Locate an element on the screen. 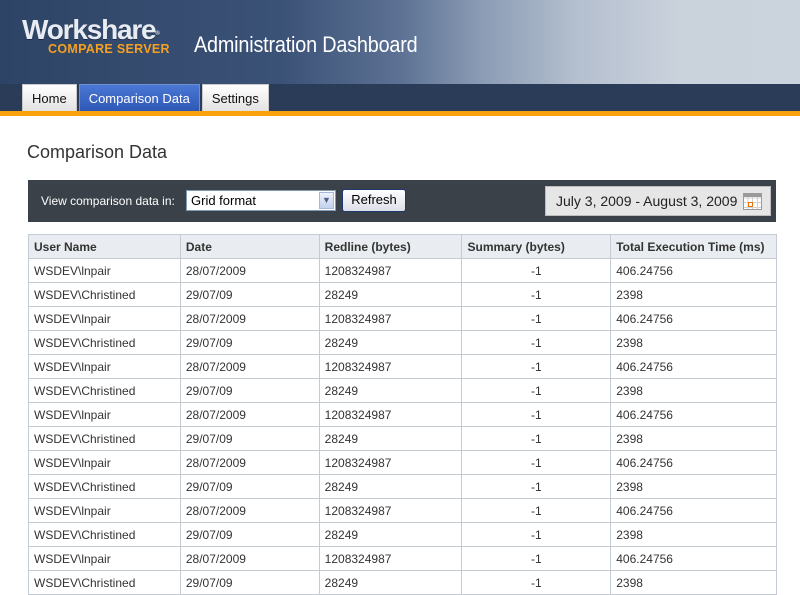  view-format-label: View comparison data in: is located at coordinates (108, 201).